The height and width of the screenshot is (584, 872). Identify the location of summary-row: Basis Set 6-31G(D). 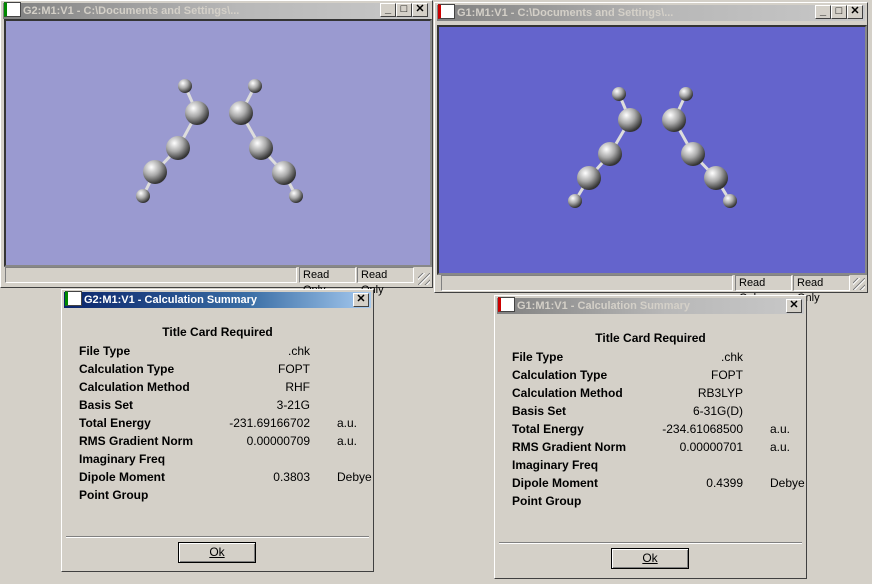
(659, 412).